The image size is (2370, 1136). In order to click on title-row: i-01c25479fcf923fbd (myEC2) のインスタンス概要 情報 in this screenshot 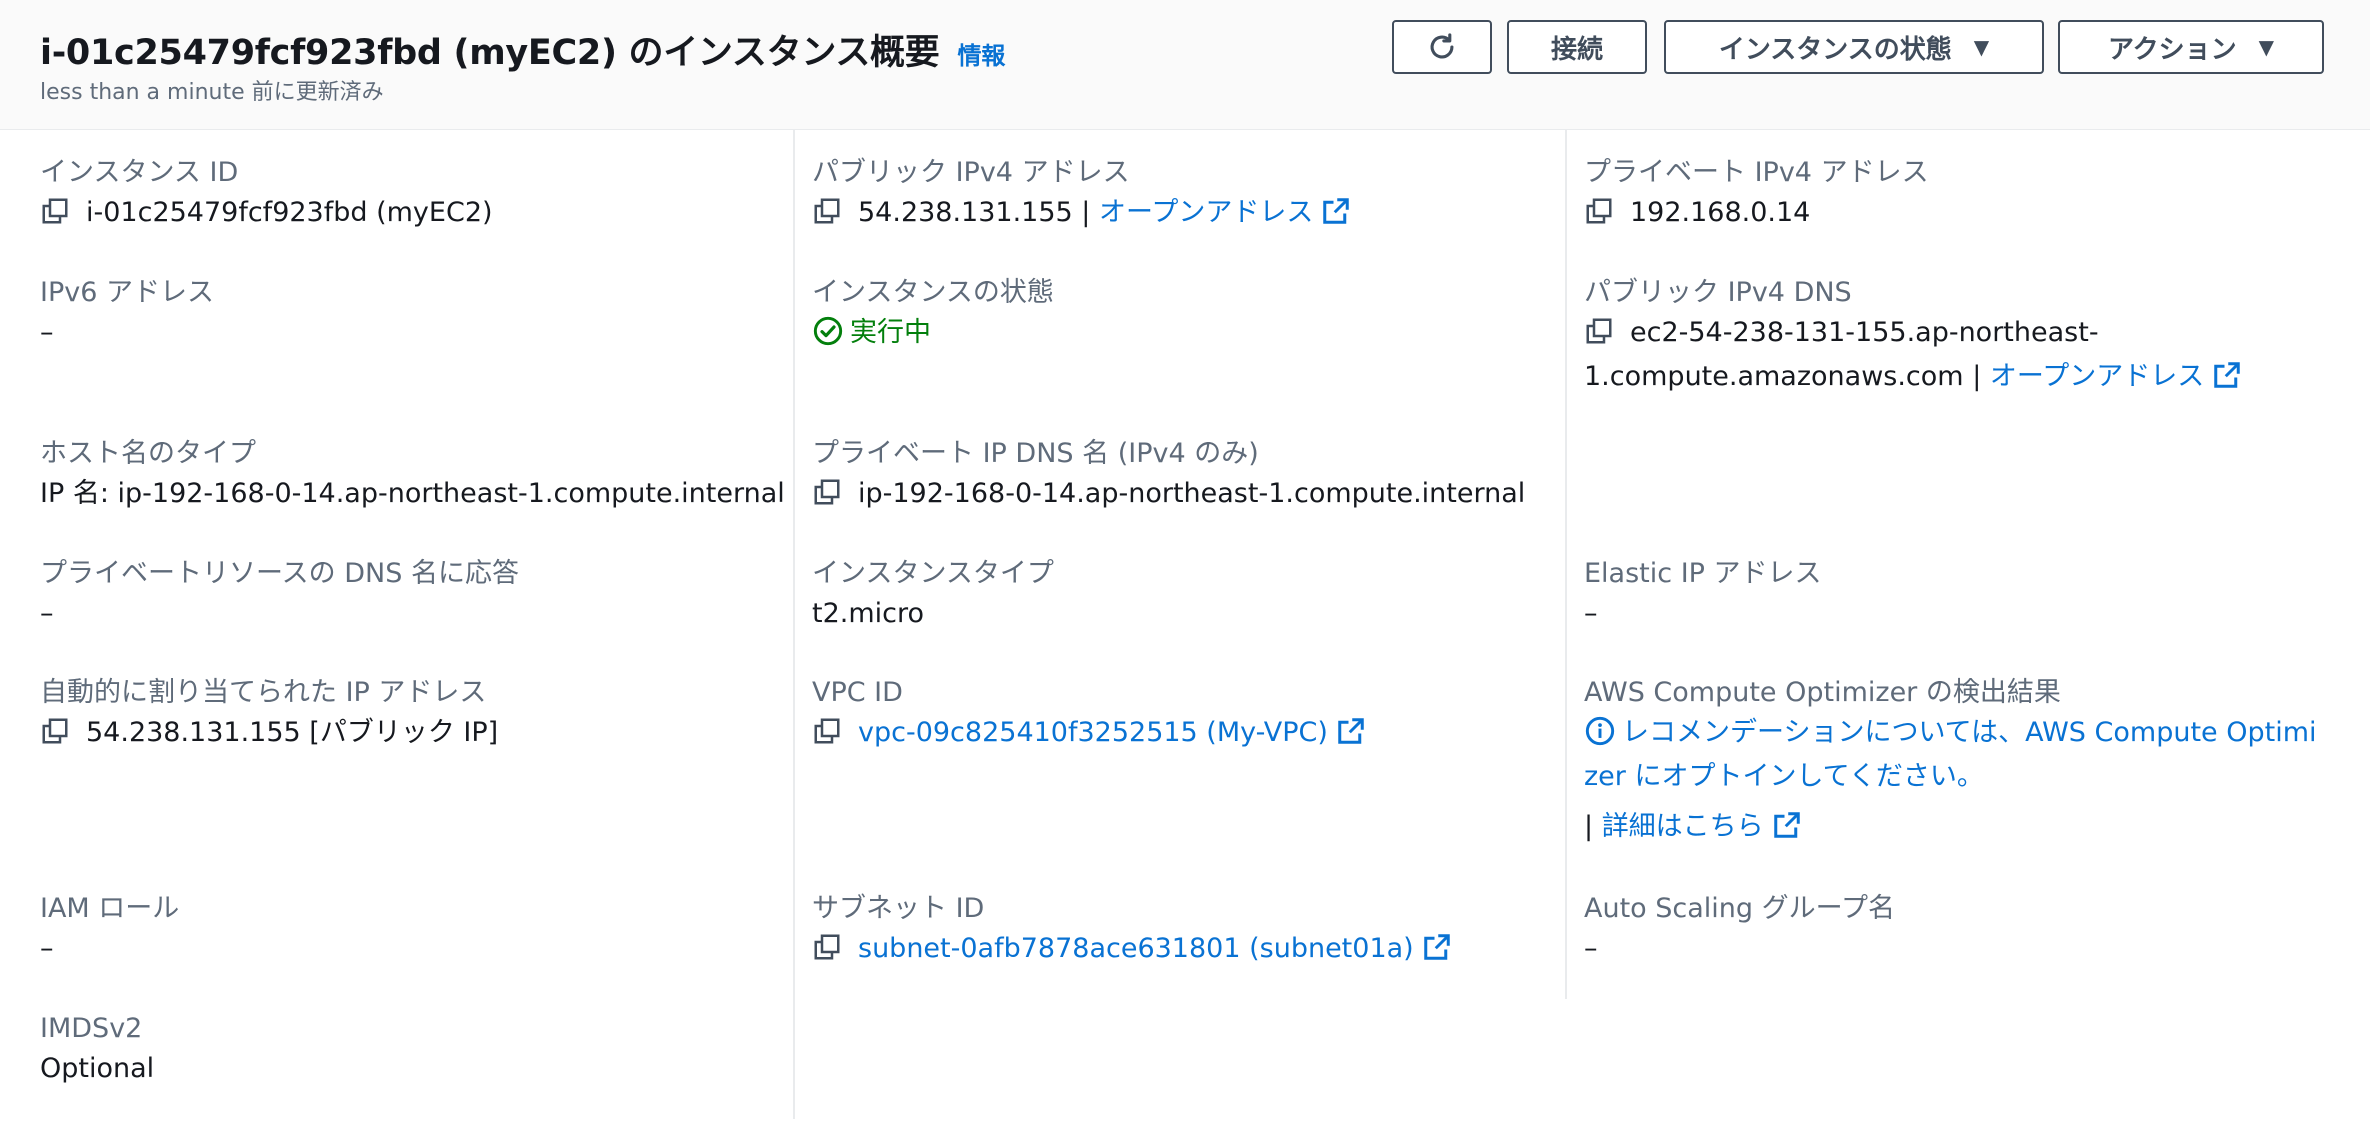, I will do `click(522, 49)`.